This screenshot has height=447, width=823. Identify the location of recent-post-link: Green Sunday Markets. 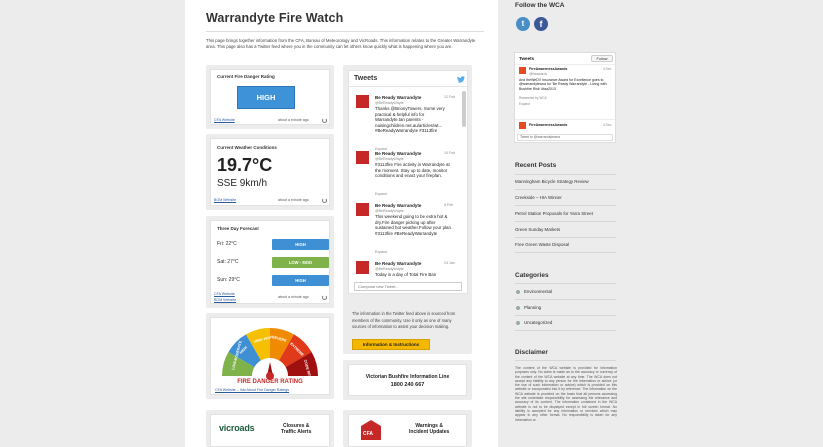
(537, 229).